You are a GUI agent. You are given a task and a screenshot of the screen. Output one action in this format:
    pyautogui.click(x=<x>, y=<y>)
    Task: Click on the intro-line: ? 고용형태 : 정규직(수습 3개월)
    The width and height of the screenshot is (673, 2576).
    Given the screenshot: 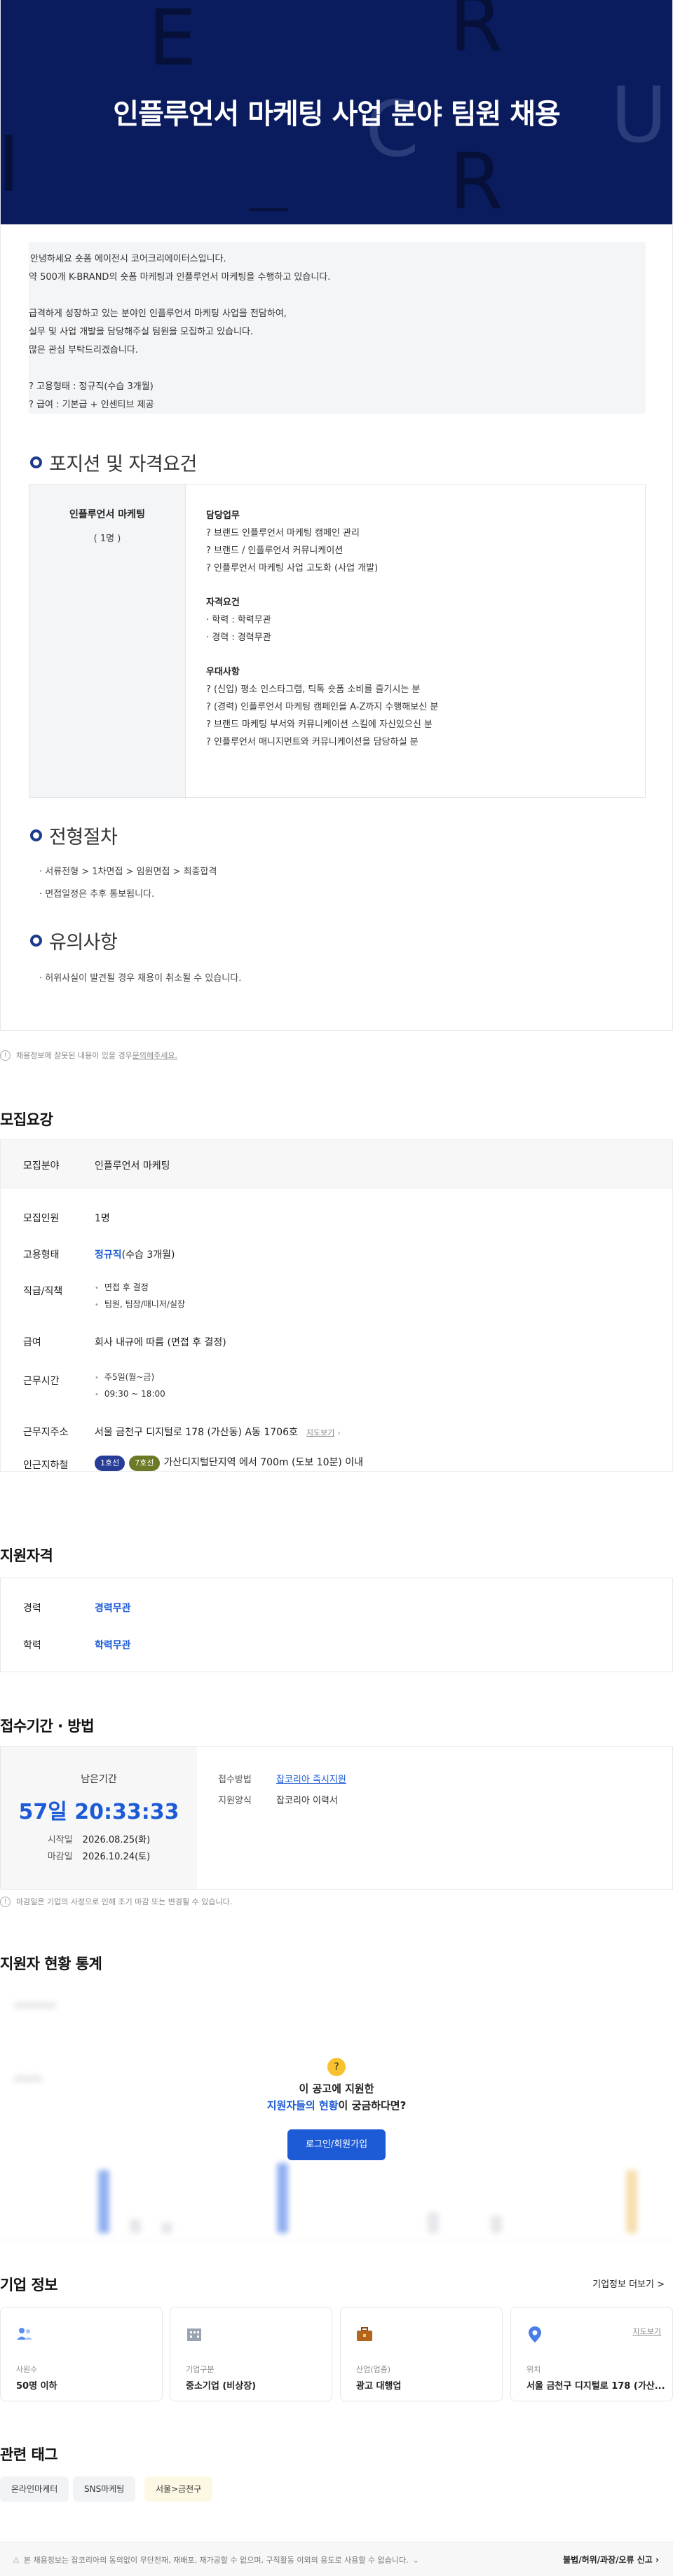 What is the action you would take?
    pyautogui.click(x=91, y=386)
    